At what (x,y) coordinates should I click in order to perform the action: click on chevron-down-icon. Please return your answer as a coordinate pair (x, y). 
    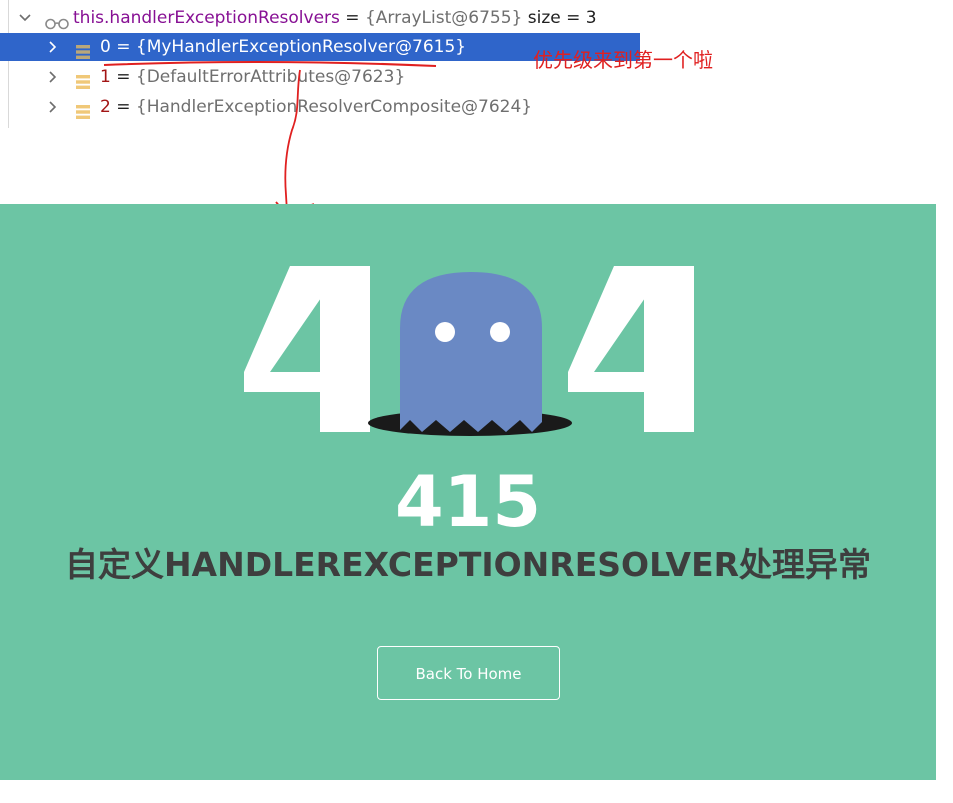
    Looking at the image, I should click on (25, 18).